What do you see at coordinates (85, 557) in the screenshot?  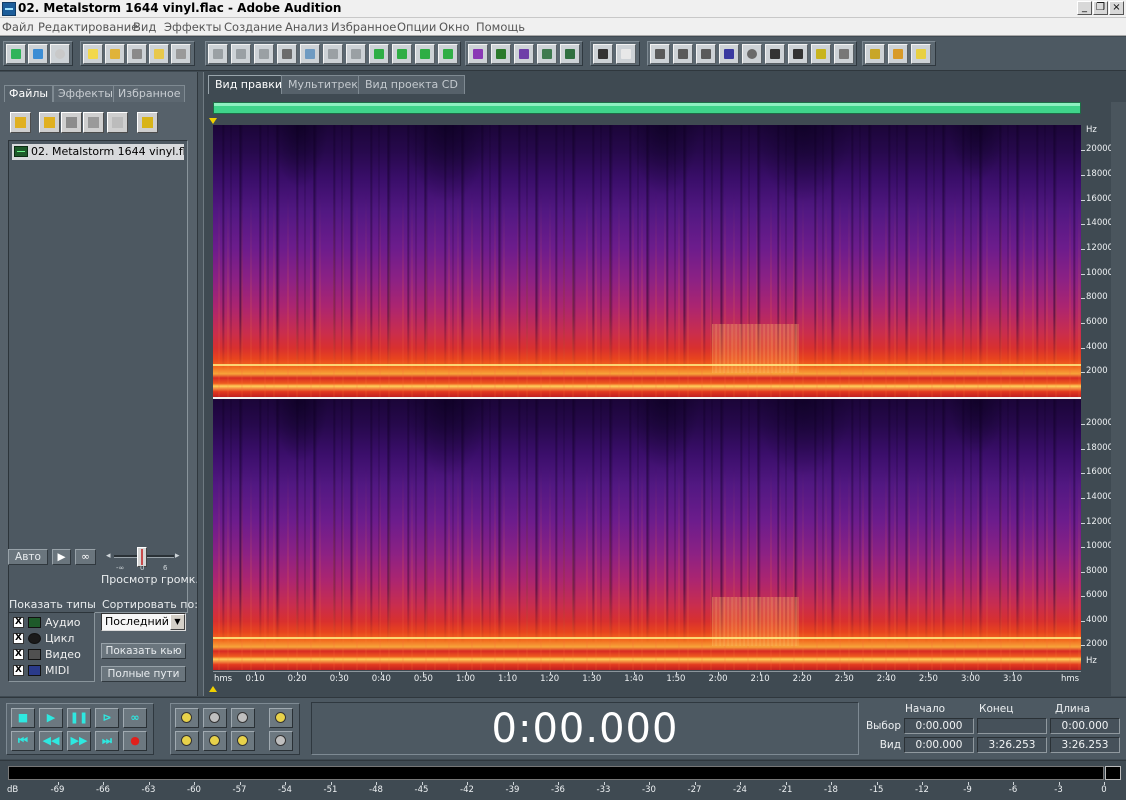 I see `loop-preview-button: ∞` at bounding box center [85, 557].